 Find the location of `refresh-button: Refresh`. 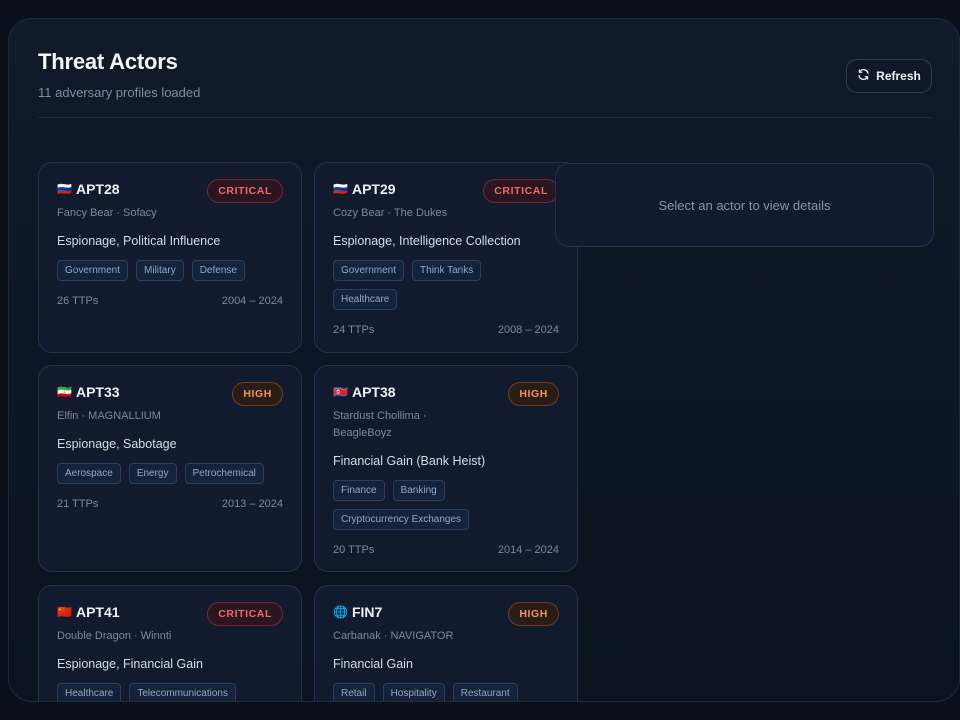

refresh-button: Refresh is located at coordinates (889, 76).